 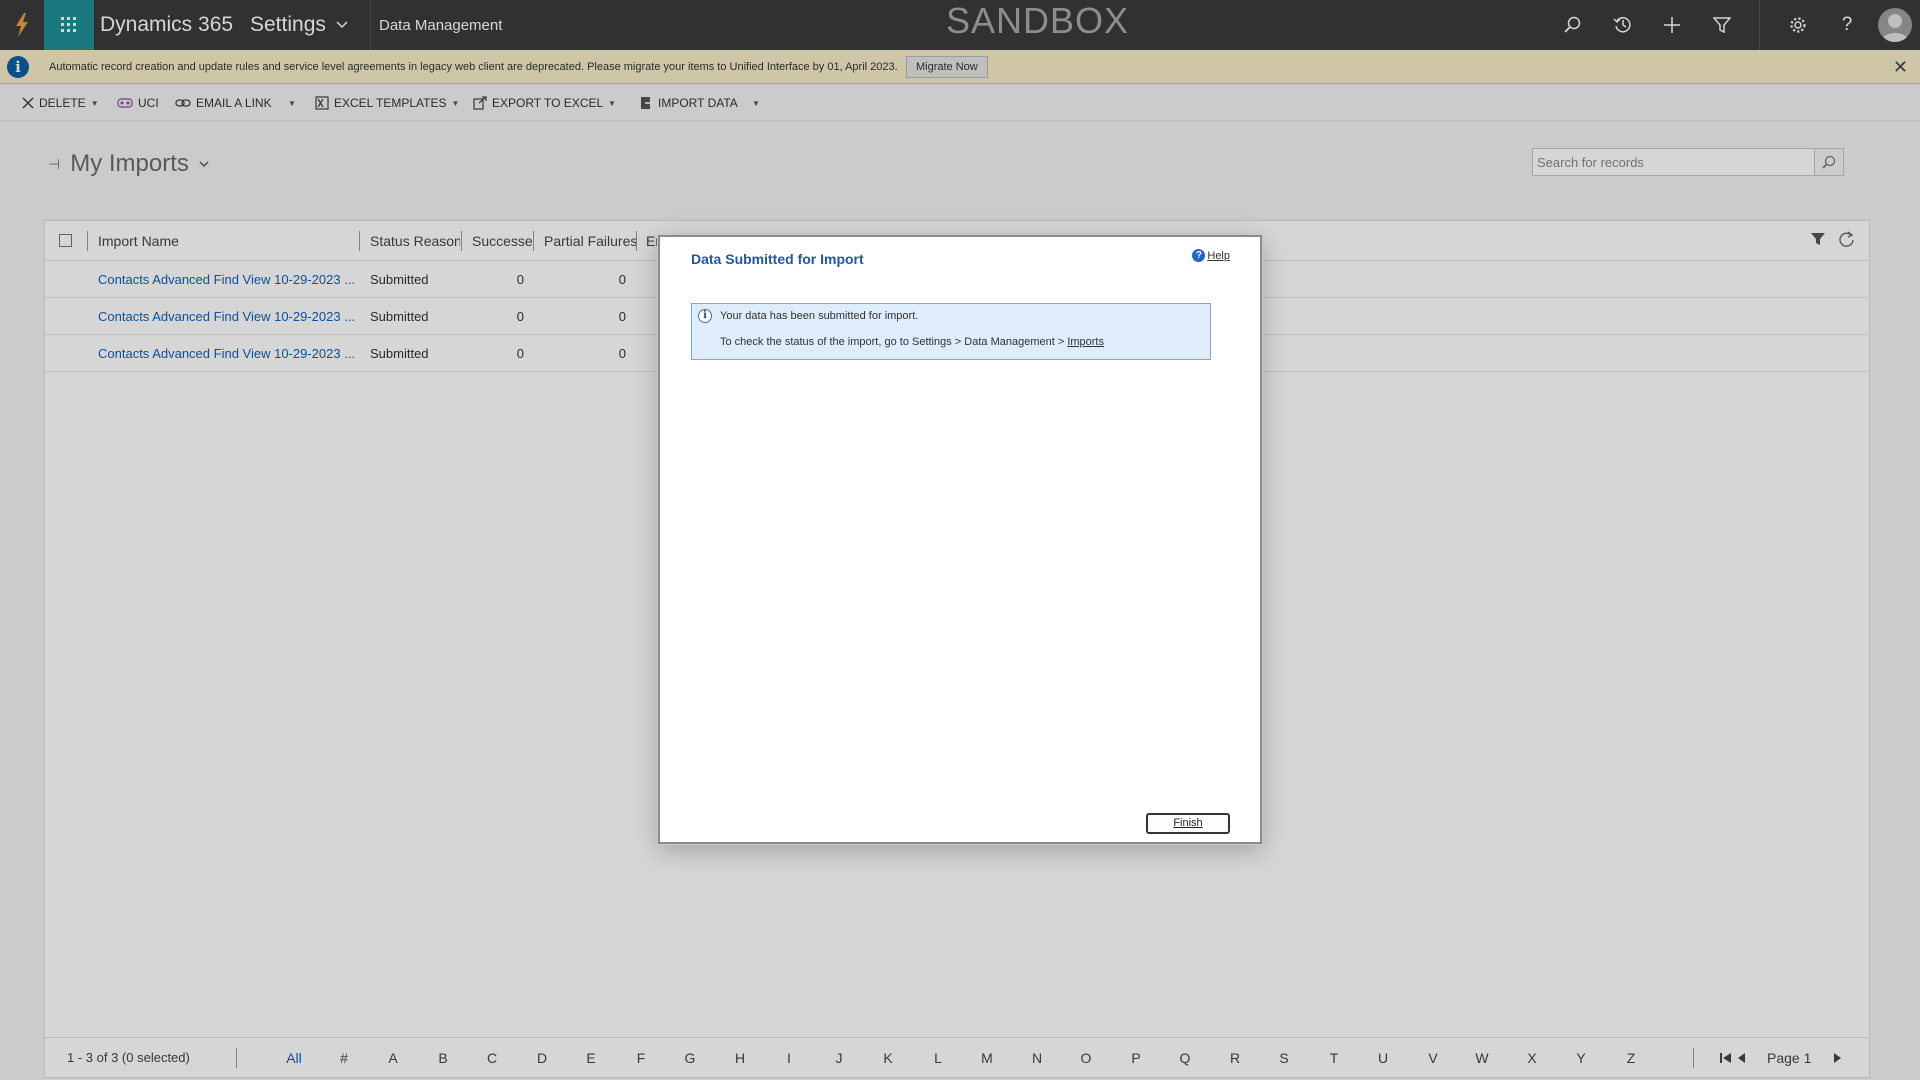 What do you see at coordinates (819, 316) in the screenshot?
I see `info-line-1: Your data has been submitted for import.` at bounding box center [819, 316].